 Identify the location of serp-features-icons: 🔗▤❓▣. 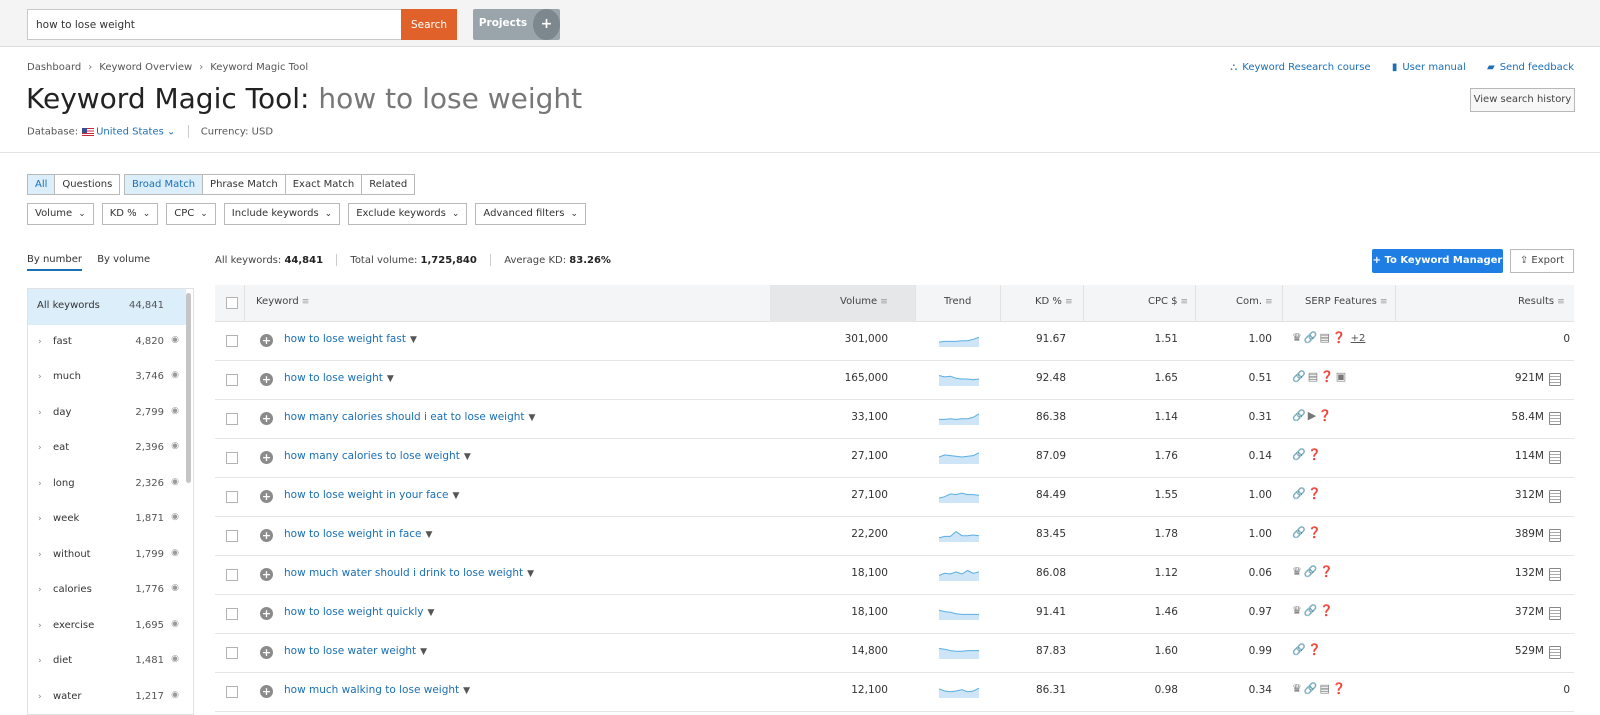
(1320, 376).